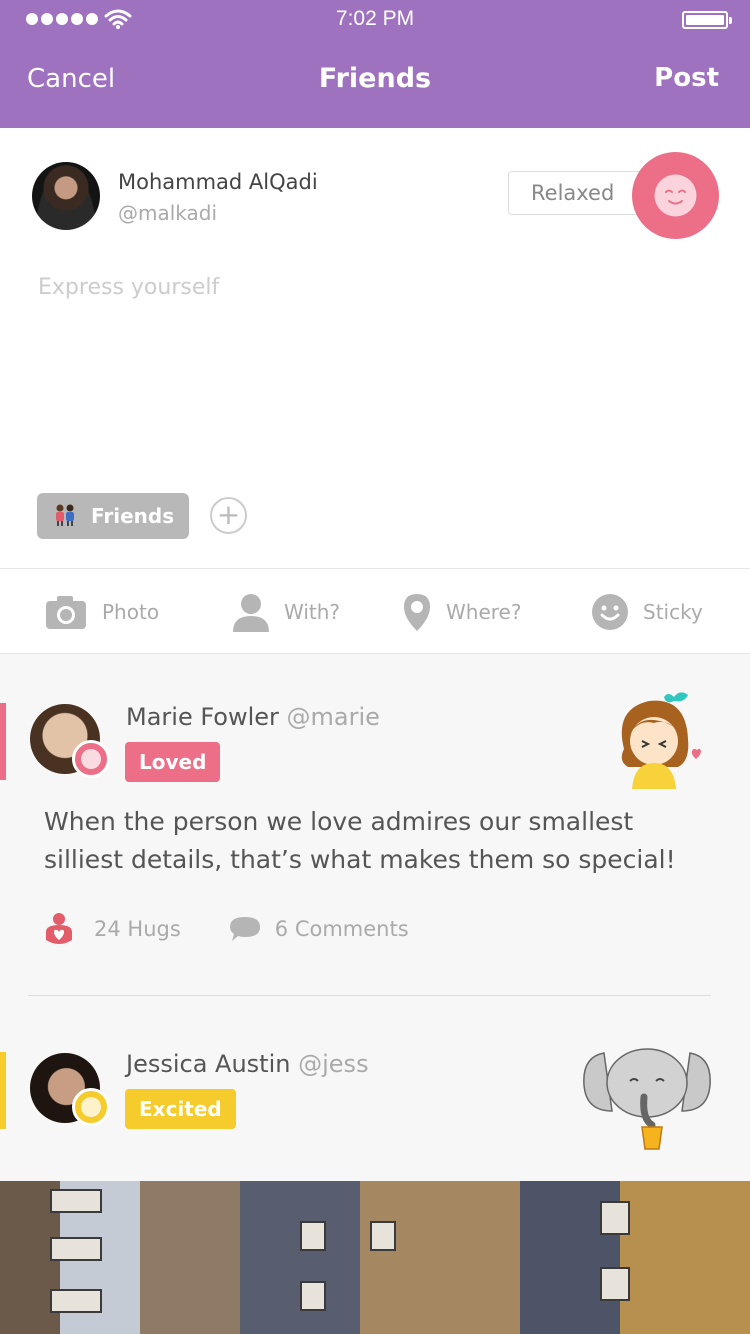 The height and width of the screenshot is (1334, 750). I want to click on smiley-icon, so click(610, 612).